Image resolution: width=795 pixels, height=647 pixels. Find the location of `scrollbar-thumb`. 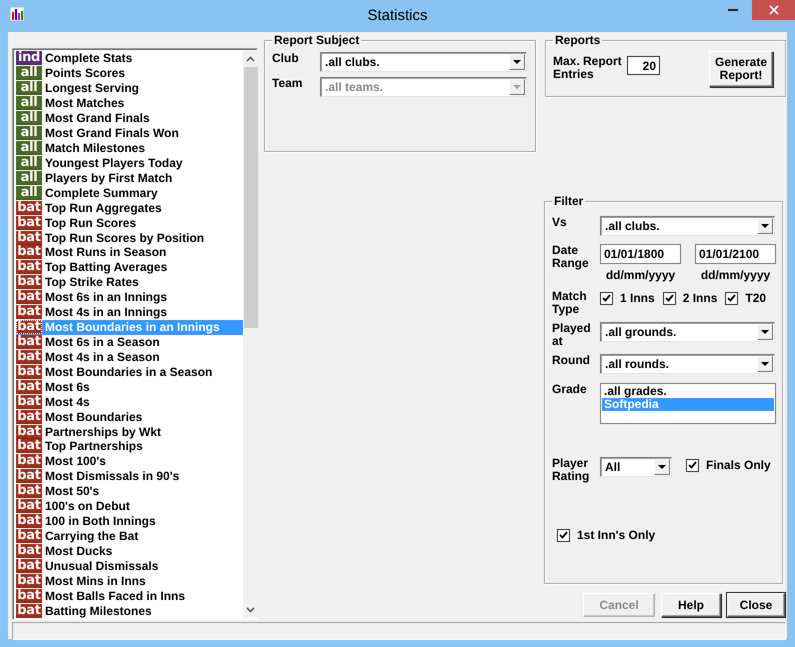

scrollbar-thumb is located at coordinates (251, 197).